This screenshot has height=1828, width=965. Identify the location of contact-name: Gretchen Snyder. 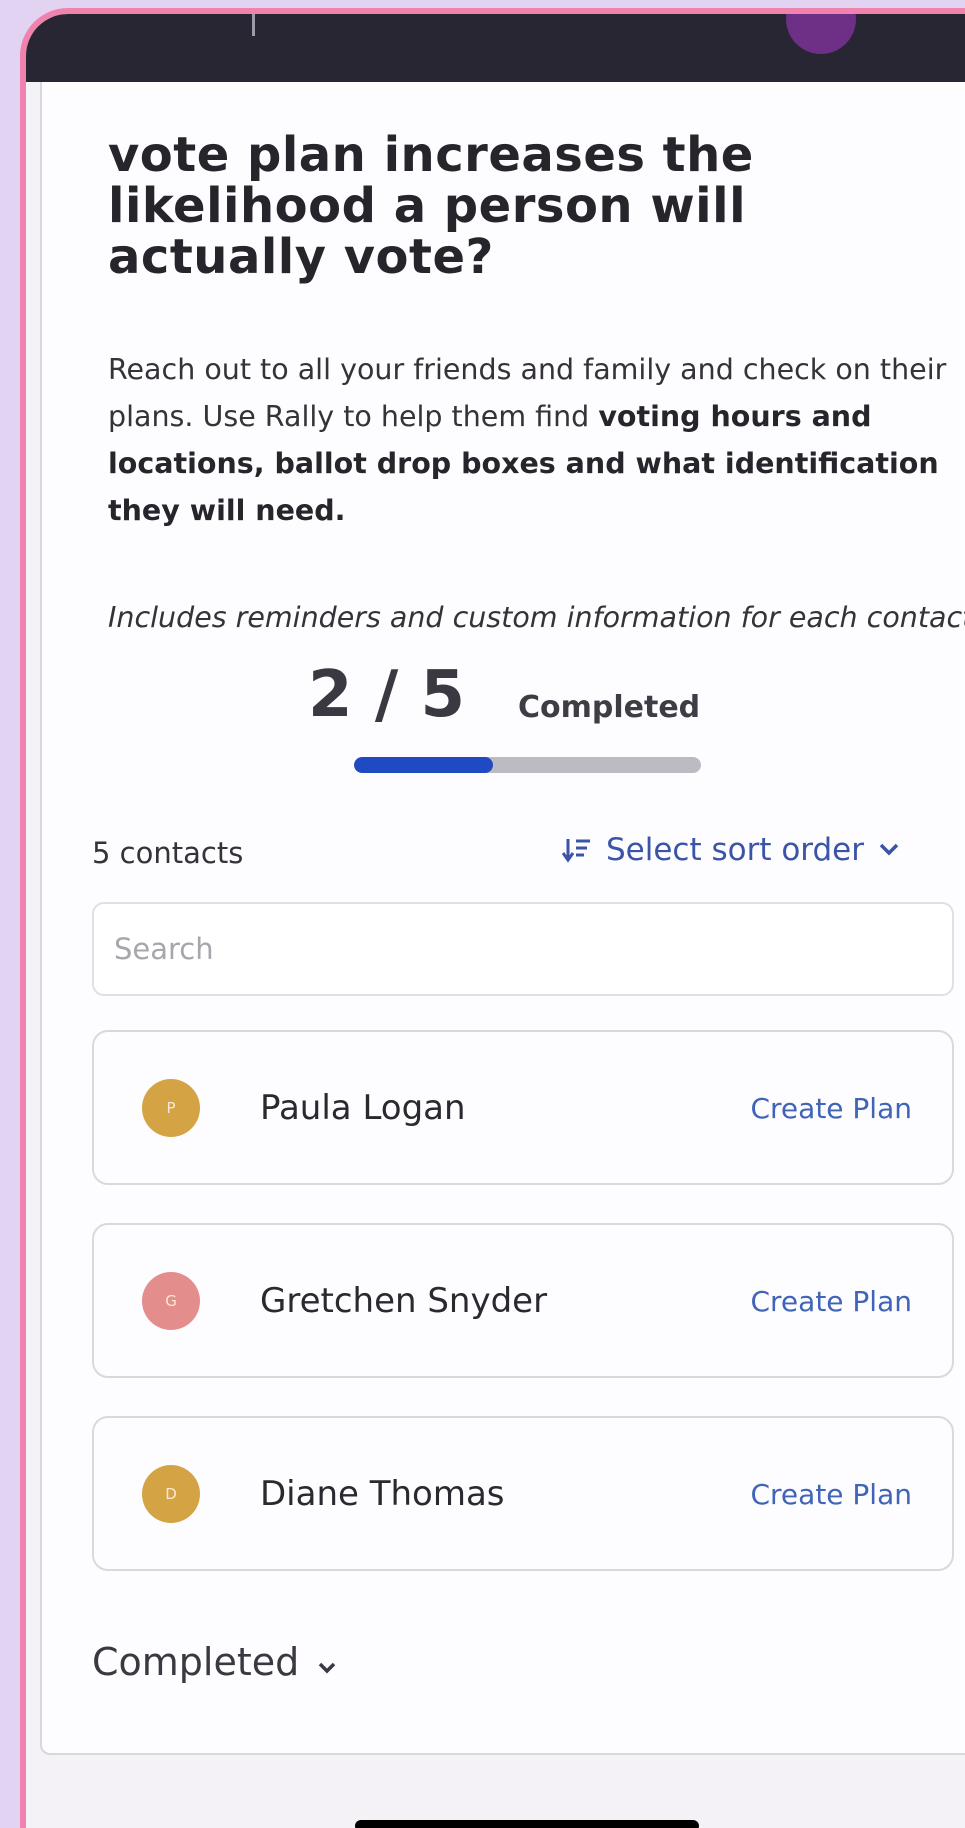
(404, 1301).